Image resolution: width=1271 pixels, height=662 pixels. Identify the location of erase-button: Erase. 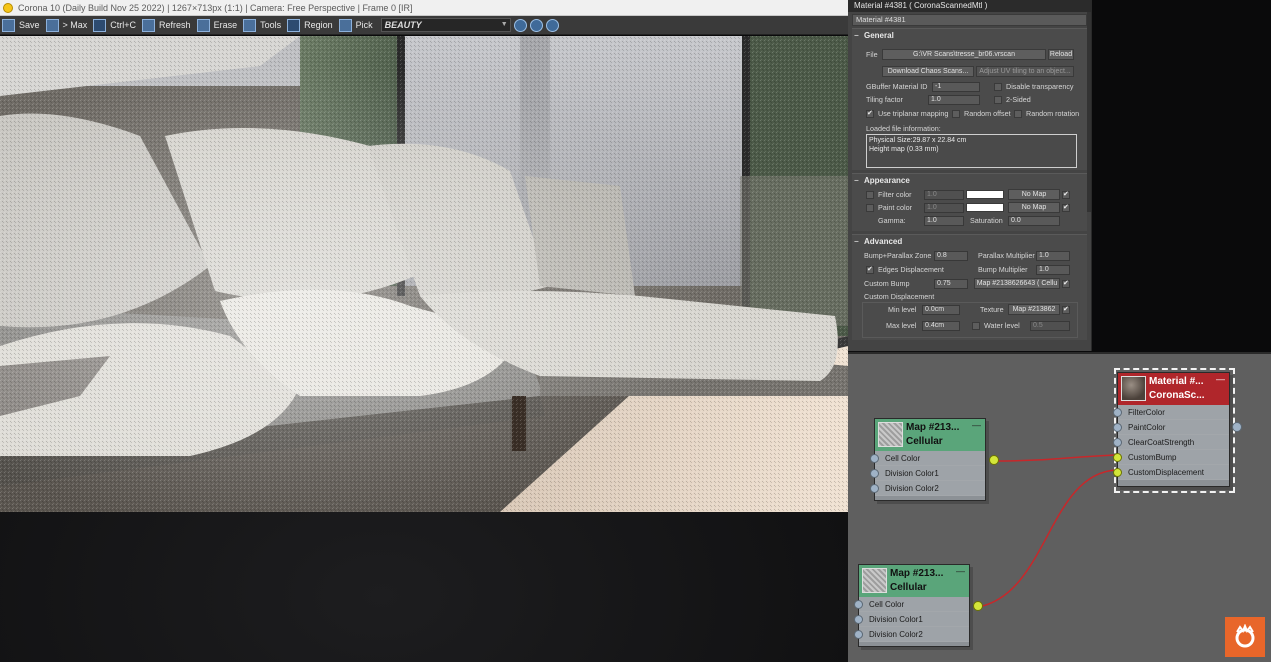
(218, 25).